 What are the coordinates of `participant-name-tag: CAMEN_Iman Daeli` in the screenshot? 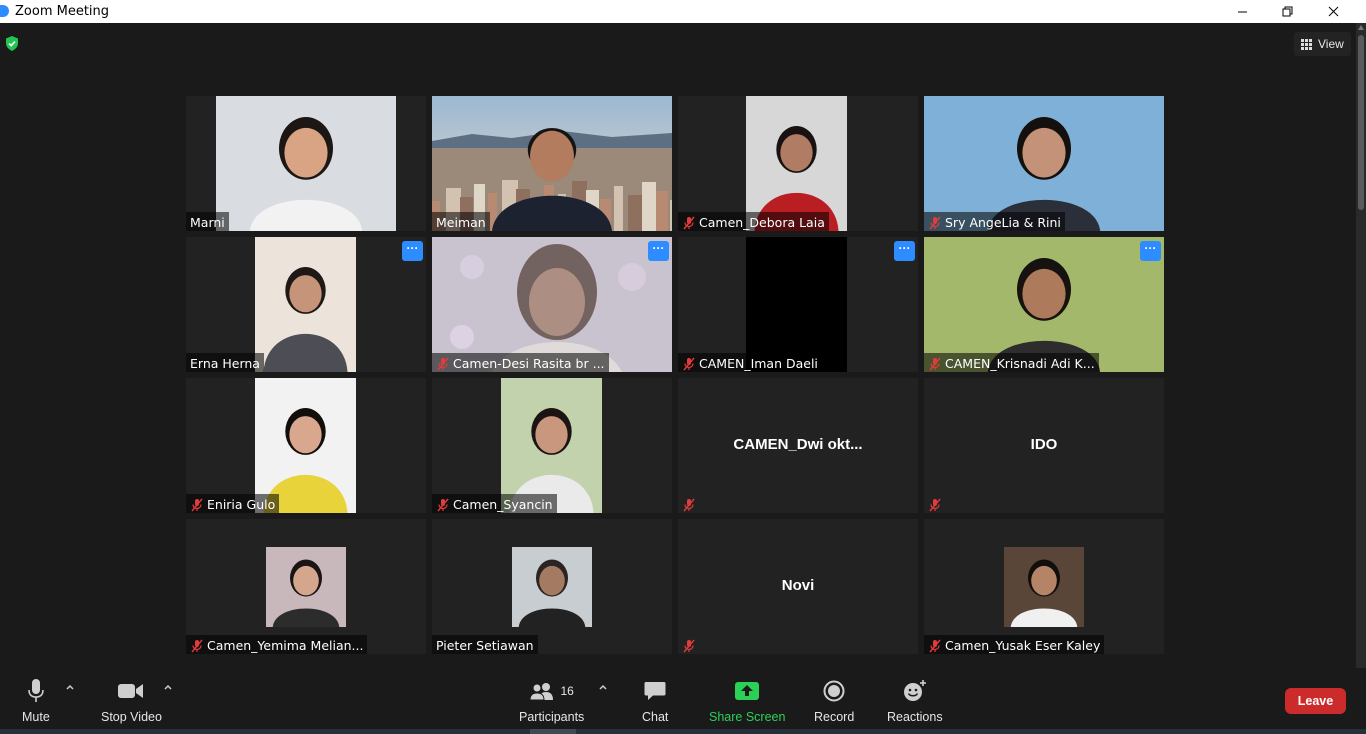 It's located at (750, 362).